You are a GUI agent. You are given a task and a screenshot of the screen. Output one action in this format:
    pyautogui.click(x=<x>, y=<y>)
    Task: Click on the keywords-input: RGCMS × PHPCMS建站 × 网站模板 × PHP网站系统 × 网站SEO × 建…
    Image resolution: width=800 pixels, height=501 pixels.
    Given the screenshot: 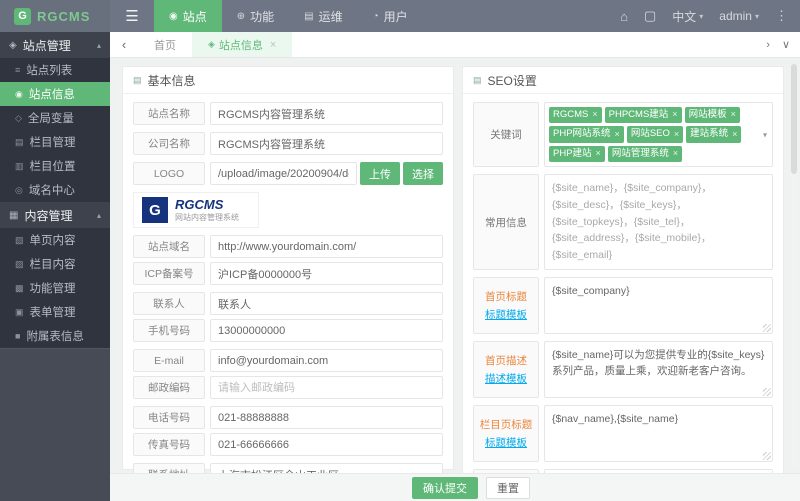 What is the action you would take?
    pyautogui.click(x=658, y=135)
    